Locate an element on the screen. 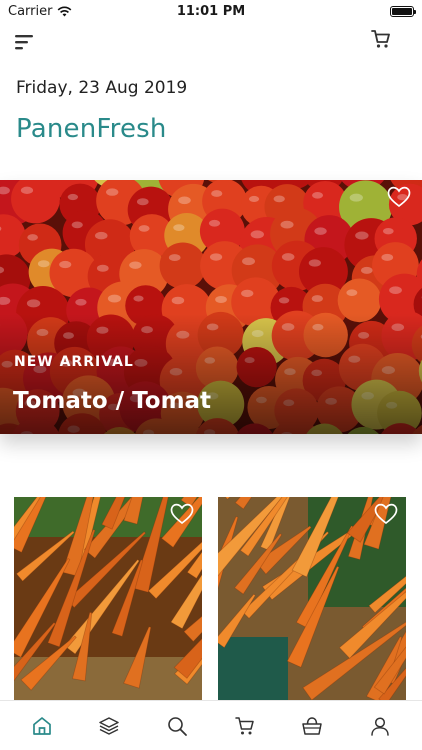 Image resolution: width=422 pixels, height=750 pixels. top-bar is located at coordinates (211, 42).